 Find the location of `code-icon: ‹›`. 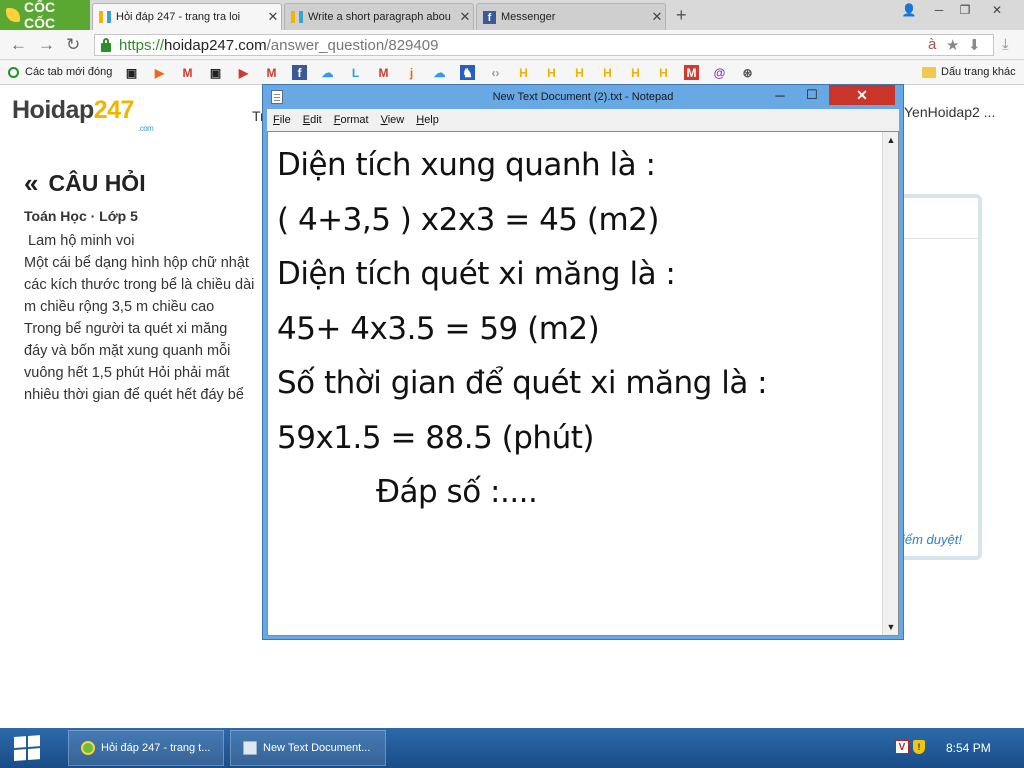

code-icon: ‹› is located at coordinates (495, 72).